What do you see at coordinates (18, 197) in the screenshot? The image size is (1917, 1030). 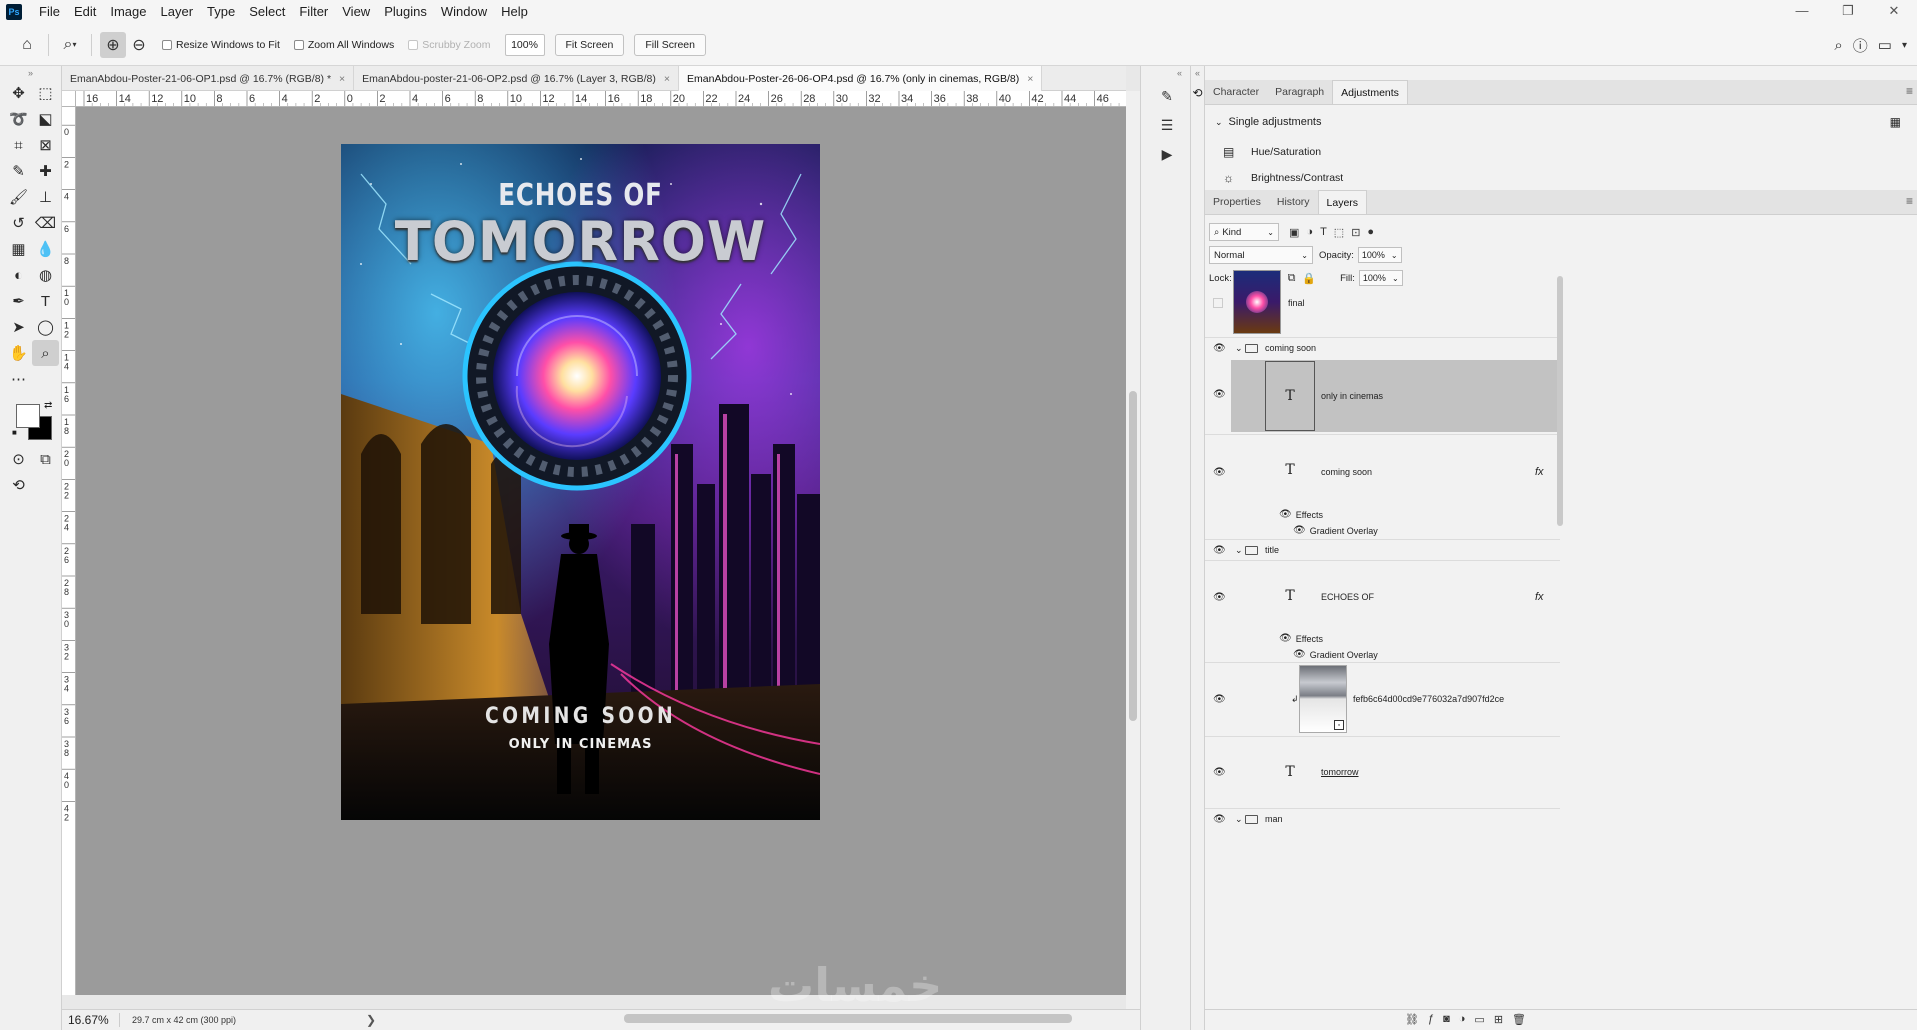 I see `brush-tool-icon: 🖌` at bounding box center [18, 197].